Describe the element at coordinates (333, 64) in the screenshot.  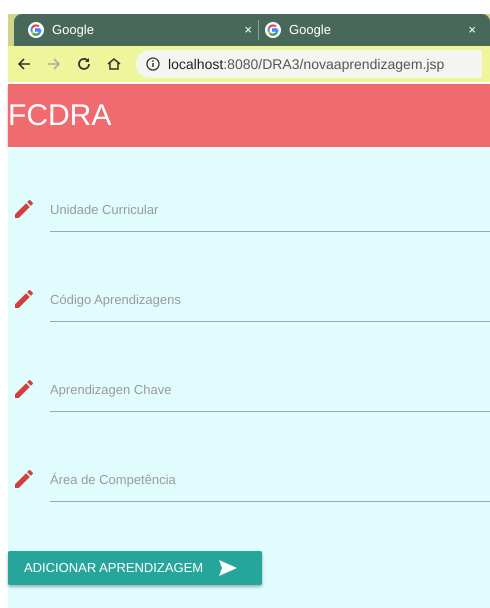
I see `url-path: :8080/DRA3/novaaprendizagem.jsp` at that location.